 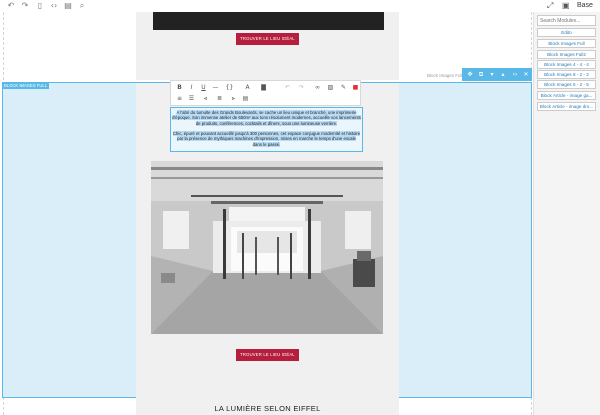 I want to click on font-color-icon: A, so click(x=247, y=87).